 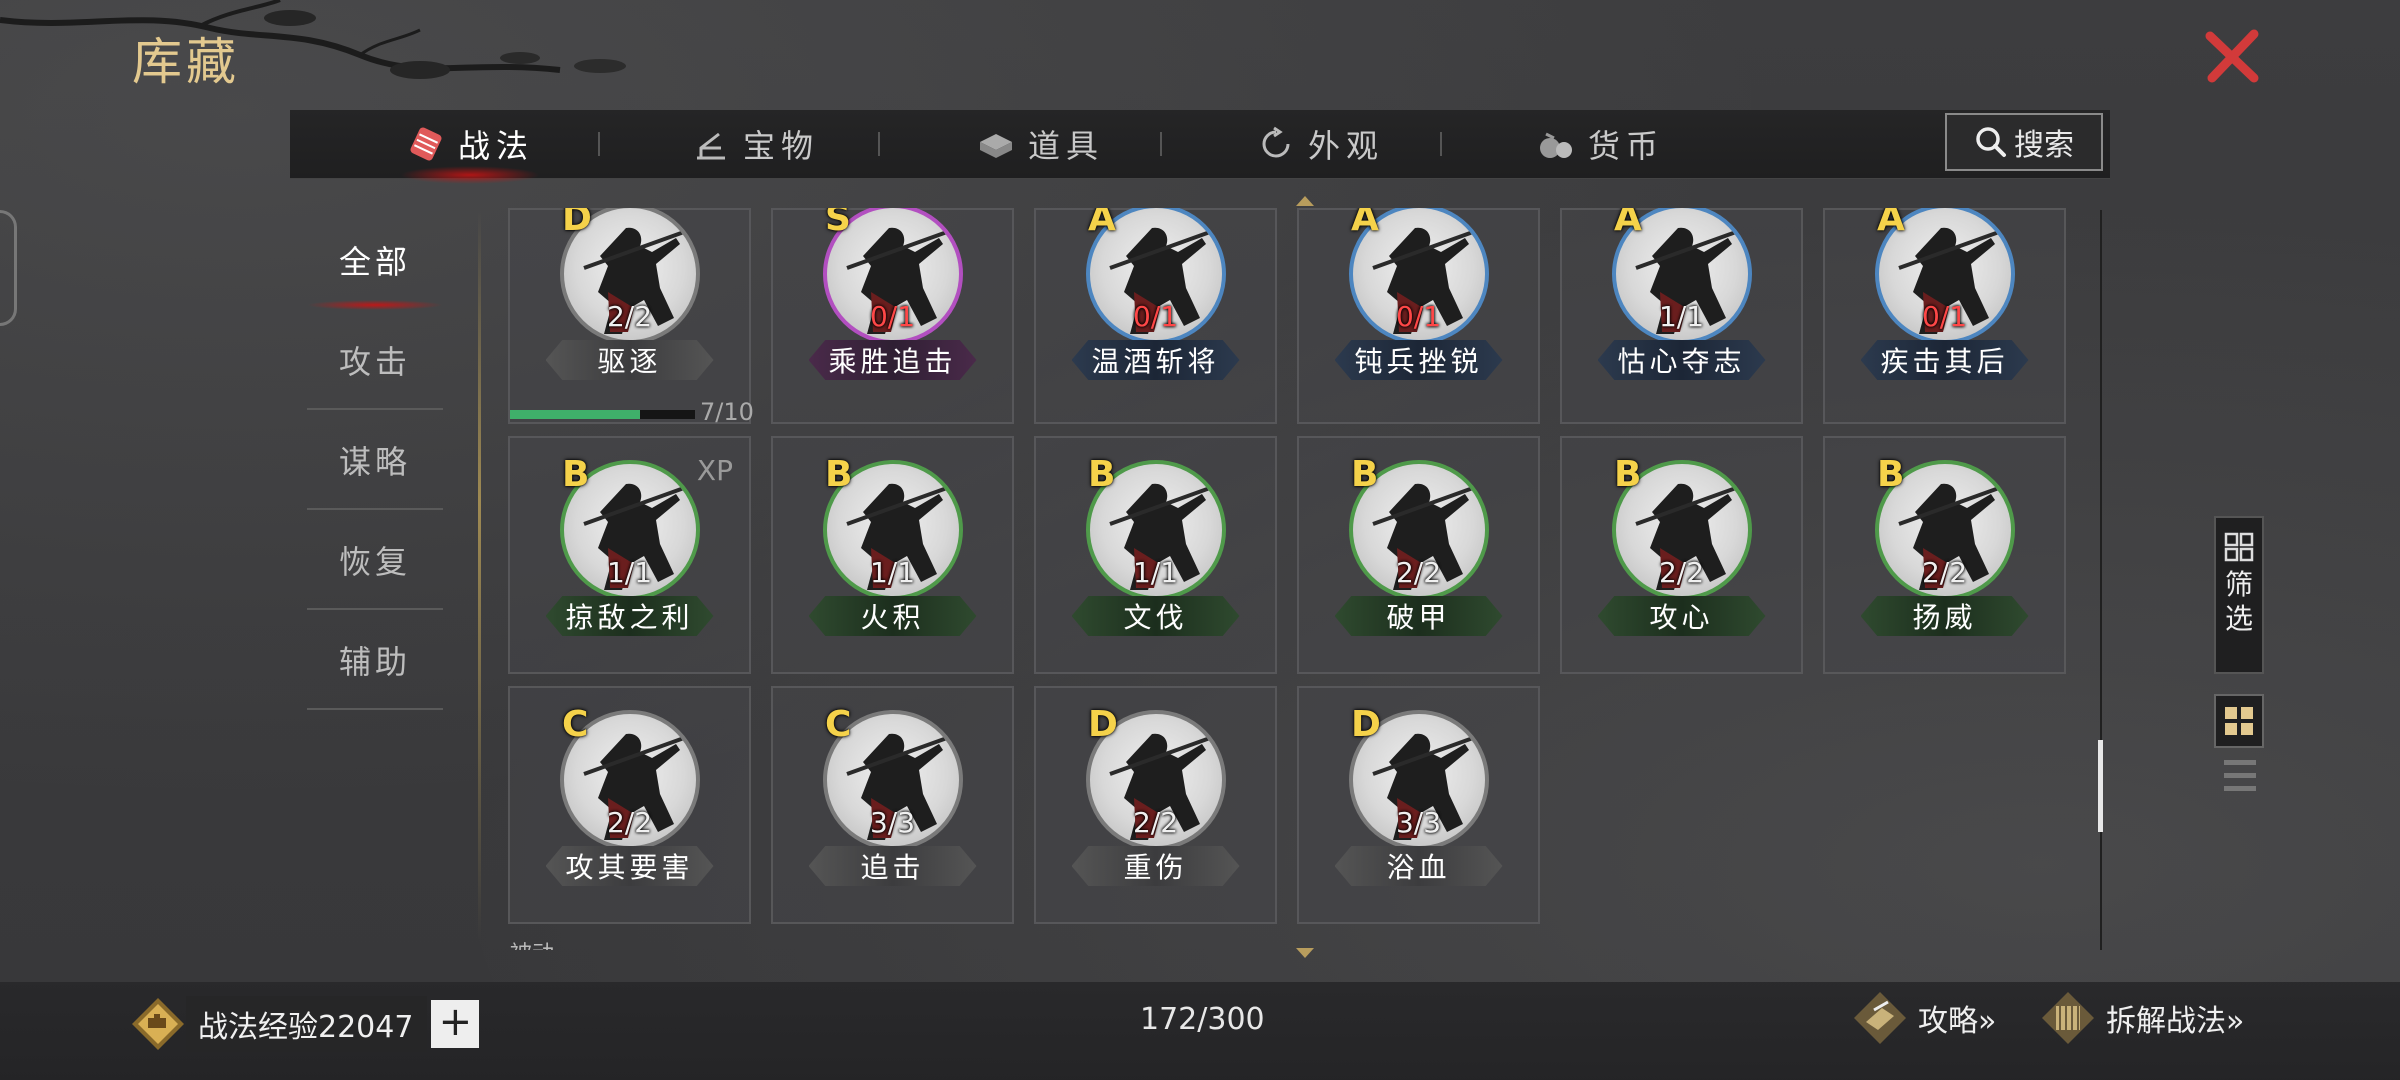 I want to click on tab-items: 道具, so click(x=1040, y=144).